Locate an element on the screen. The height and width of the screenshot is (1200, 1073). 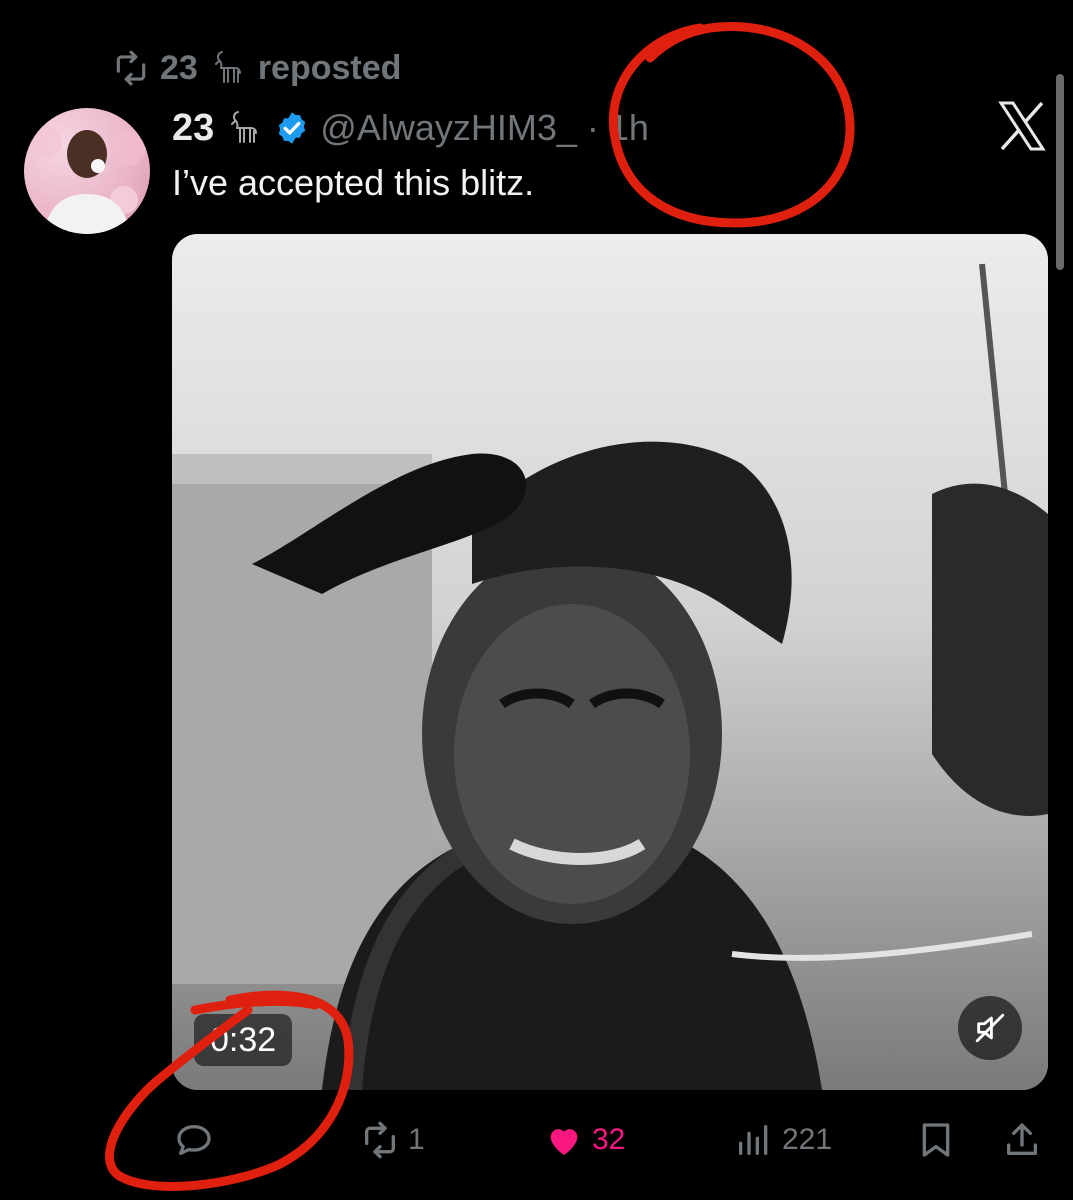
repost-label: reposted is located at coordinates (329, 67).